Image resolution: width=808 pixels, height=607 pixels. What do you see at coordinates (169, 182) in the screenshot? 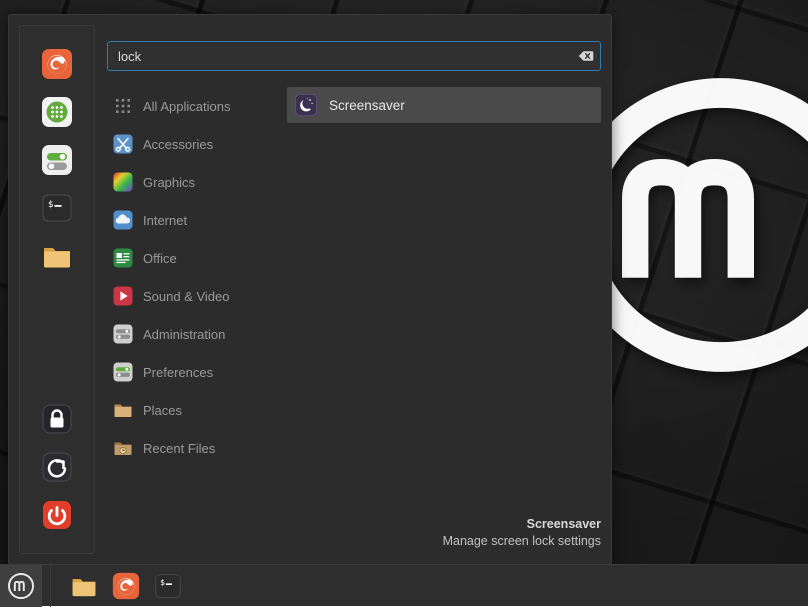
I see `category-label: Graphics` at bounding box center [169, 182].